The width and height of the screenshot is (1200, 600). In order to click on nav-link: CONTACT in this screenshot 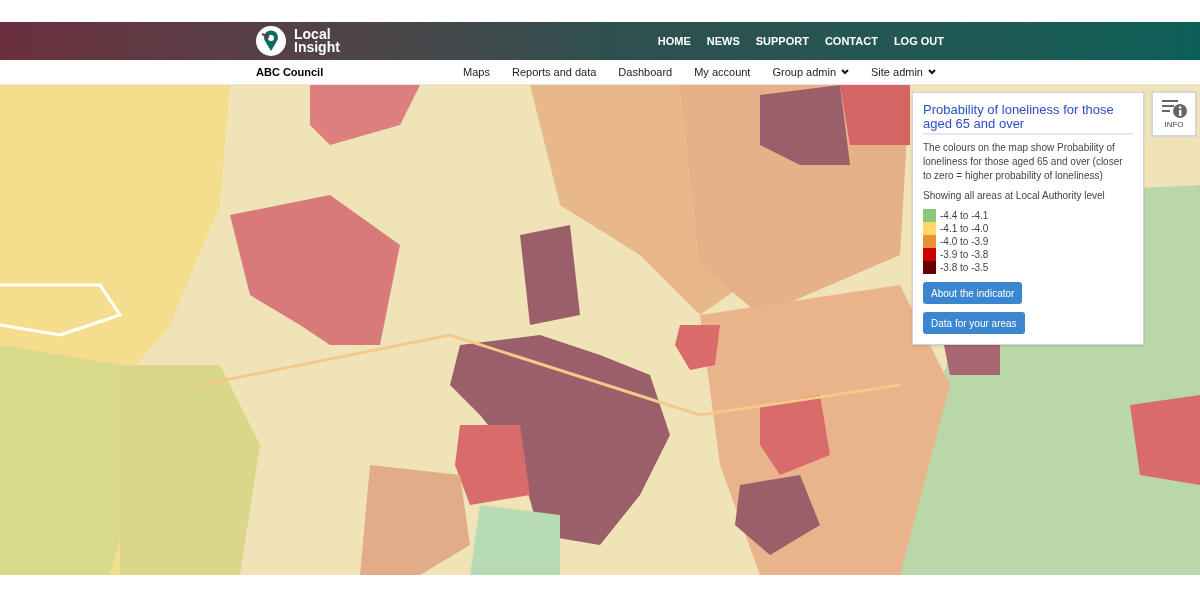, I will do `click(851, 41)`.